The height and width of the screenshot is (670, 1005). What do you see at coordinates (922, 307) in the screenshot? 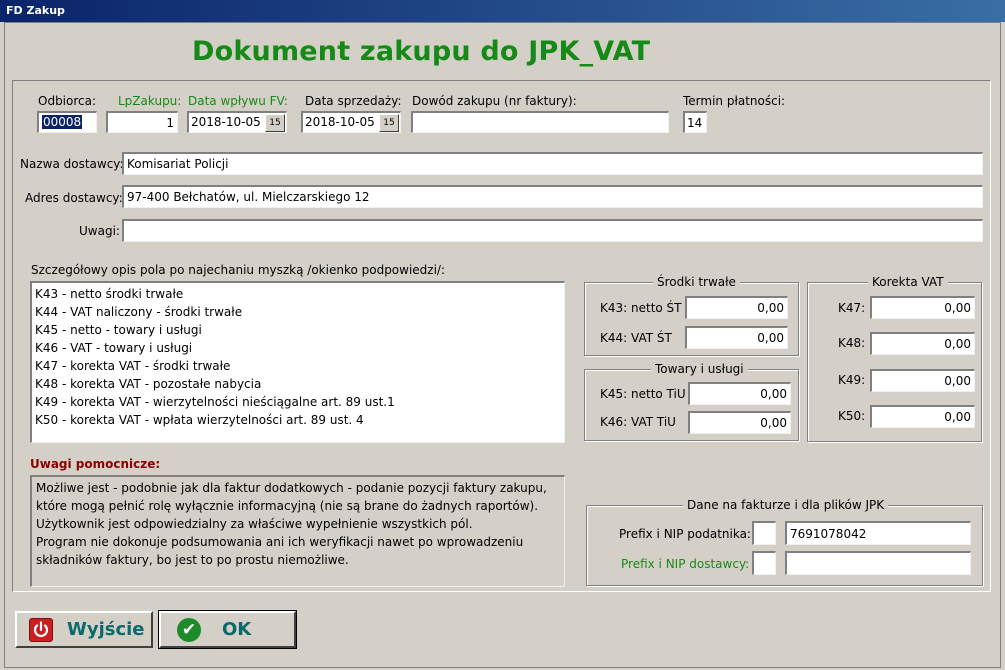
I see `k47-field` at bounding box center [922, 307].